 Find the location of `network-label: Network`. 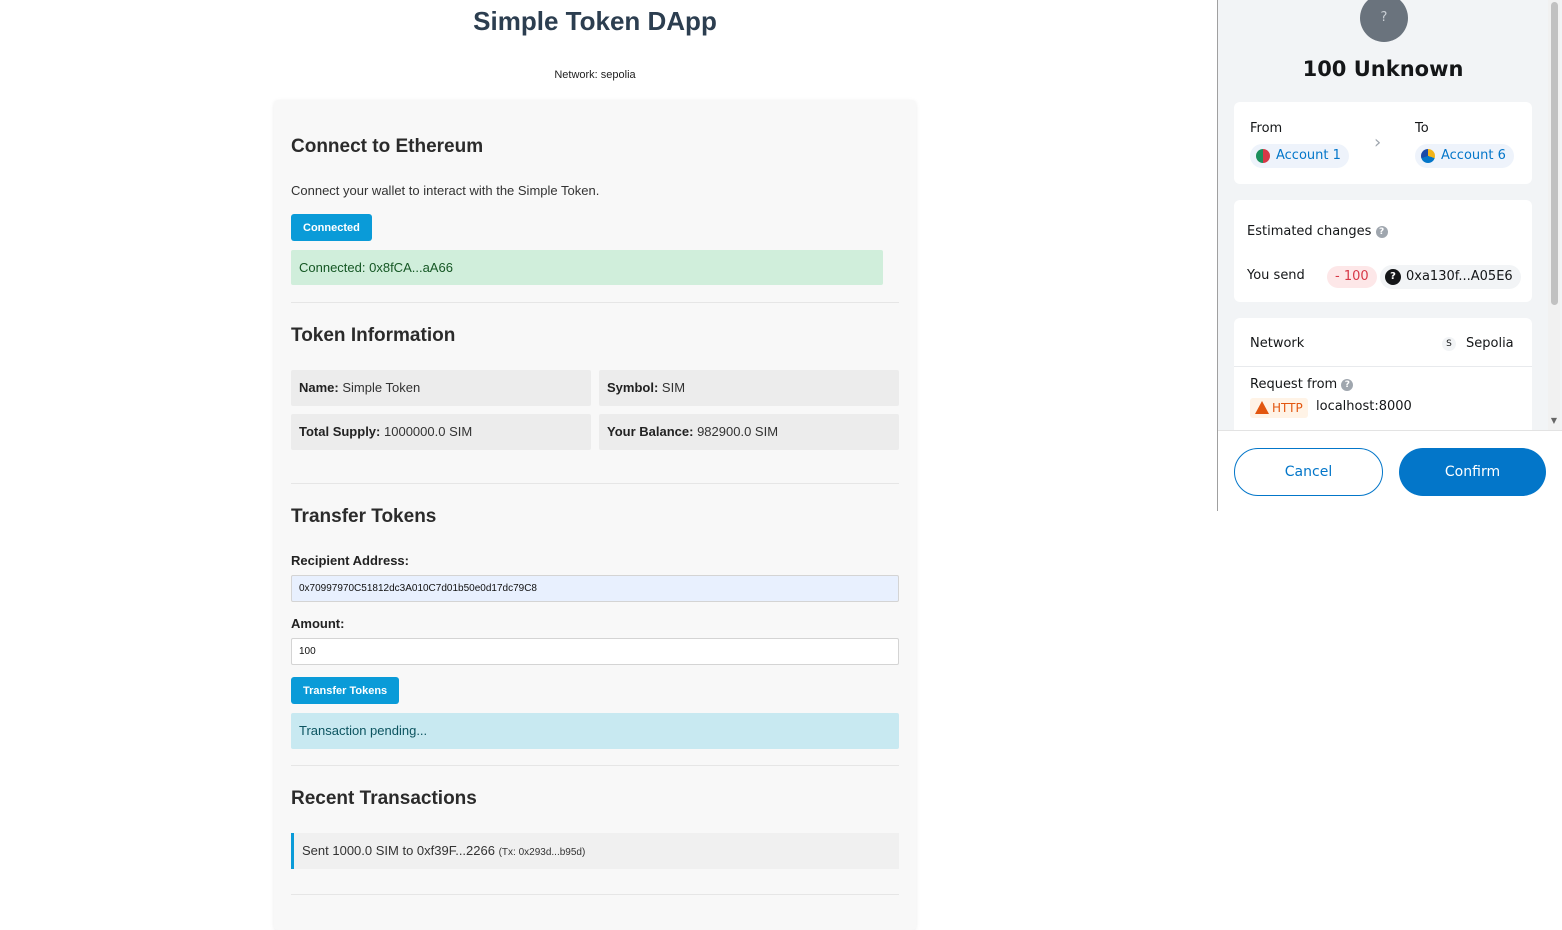

network-label: Network is located at coordinates (1277, 343).